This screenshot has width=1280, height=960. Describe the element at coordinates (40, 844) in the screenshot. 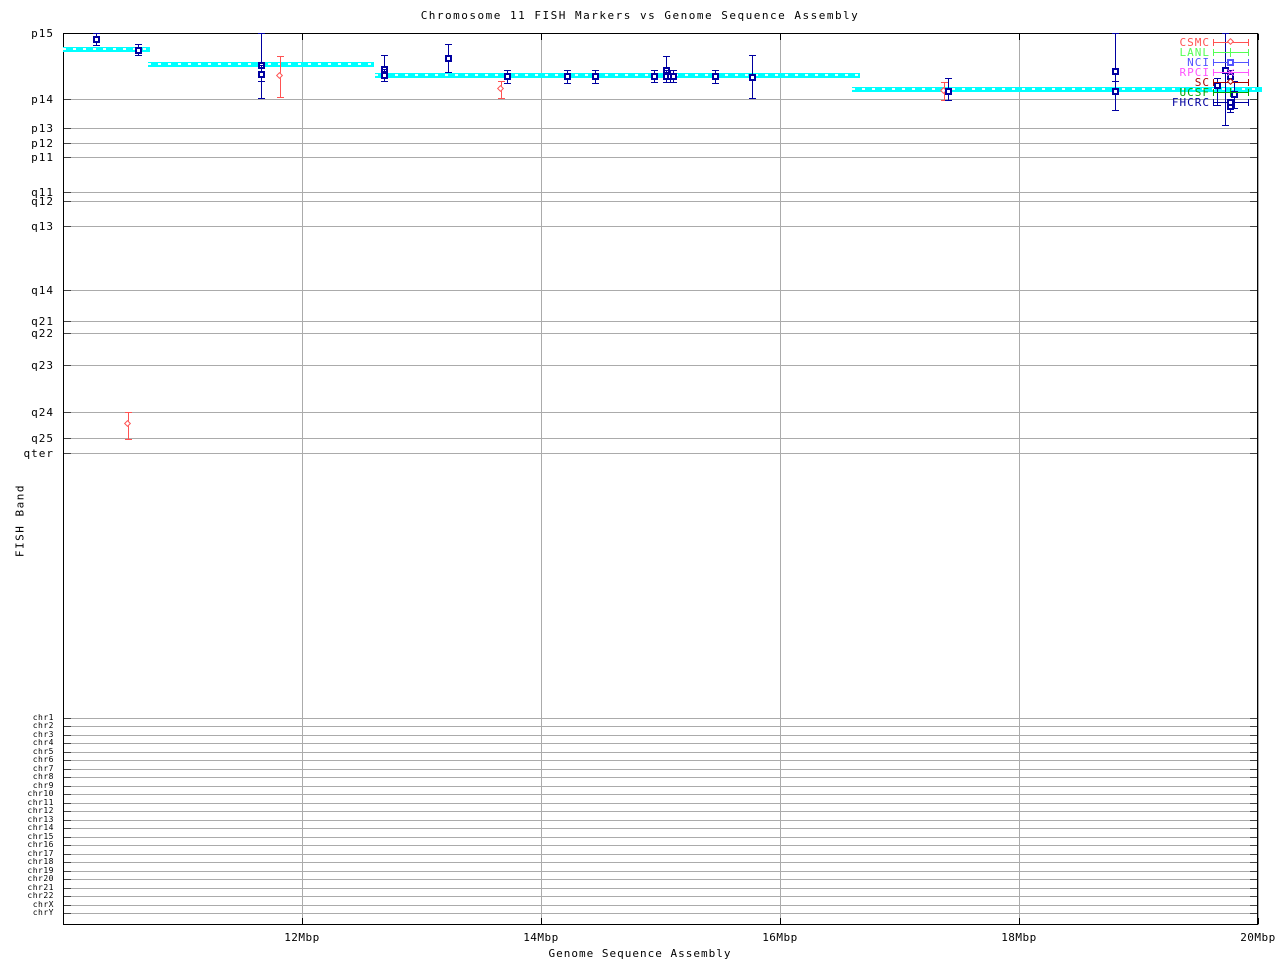

I see `chr-tick-label: chr16` at that location.